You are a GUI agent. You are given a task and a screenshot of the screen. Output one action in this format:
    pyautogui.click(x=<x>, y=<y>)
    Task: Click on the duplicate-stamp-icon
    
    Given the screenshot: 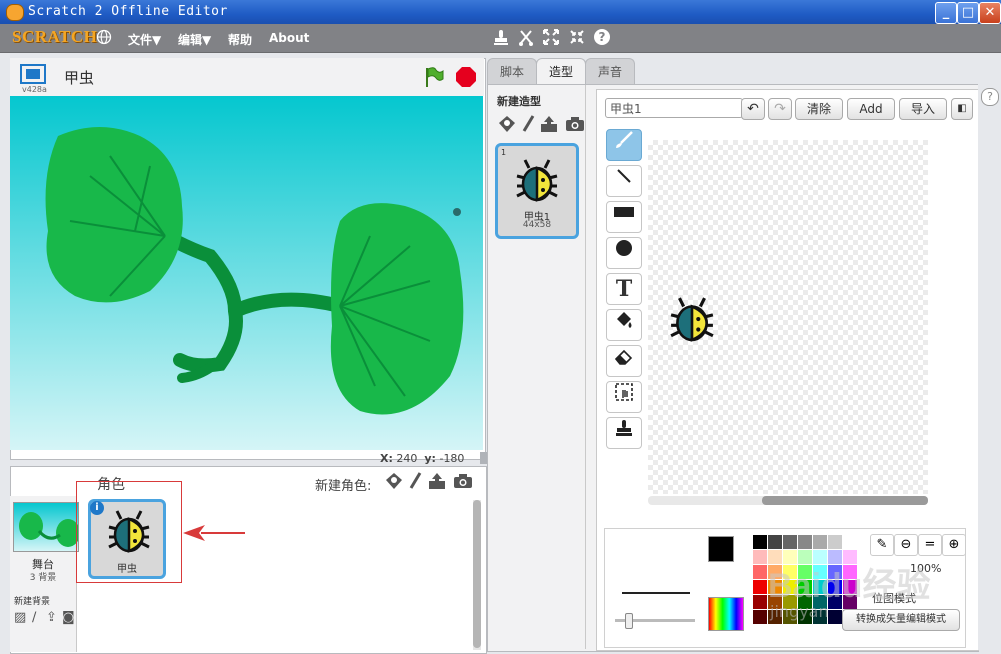 What is the action you would take?
    pyautogui.click(x=501, y=40)
    